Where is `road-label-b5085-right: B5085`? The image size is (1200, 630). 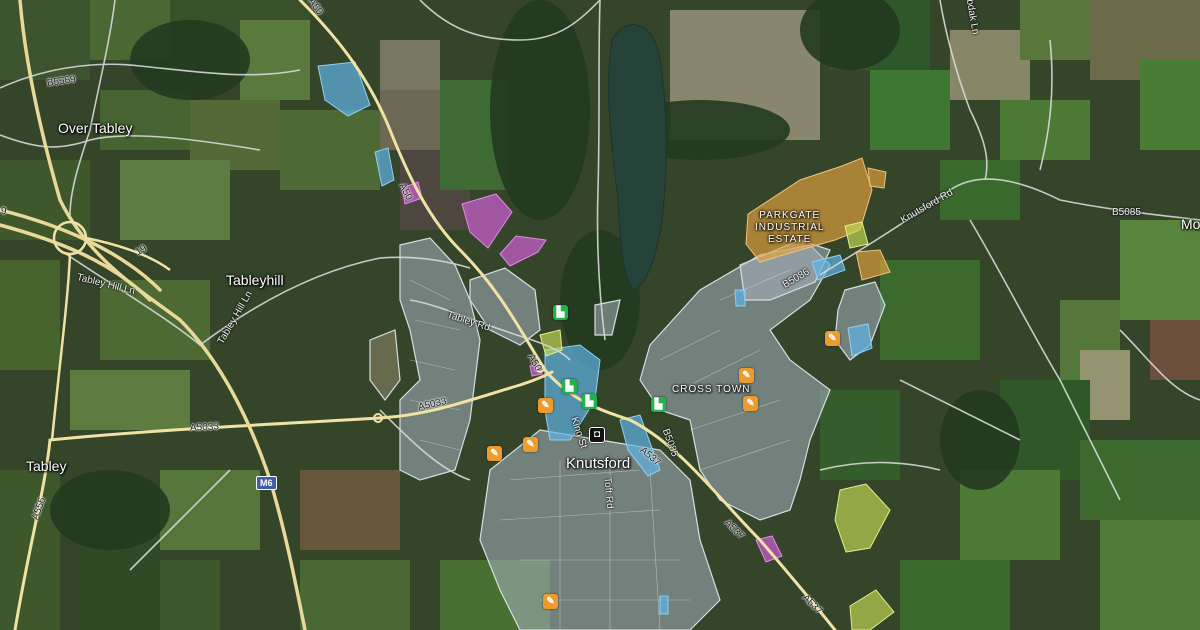 road-label-b5085-right: B5085 is located at coordinates (1126, 212).